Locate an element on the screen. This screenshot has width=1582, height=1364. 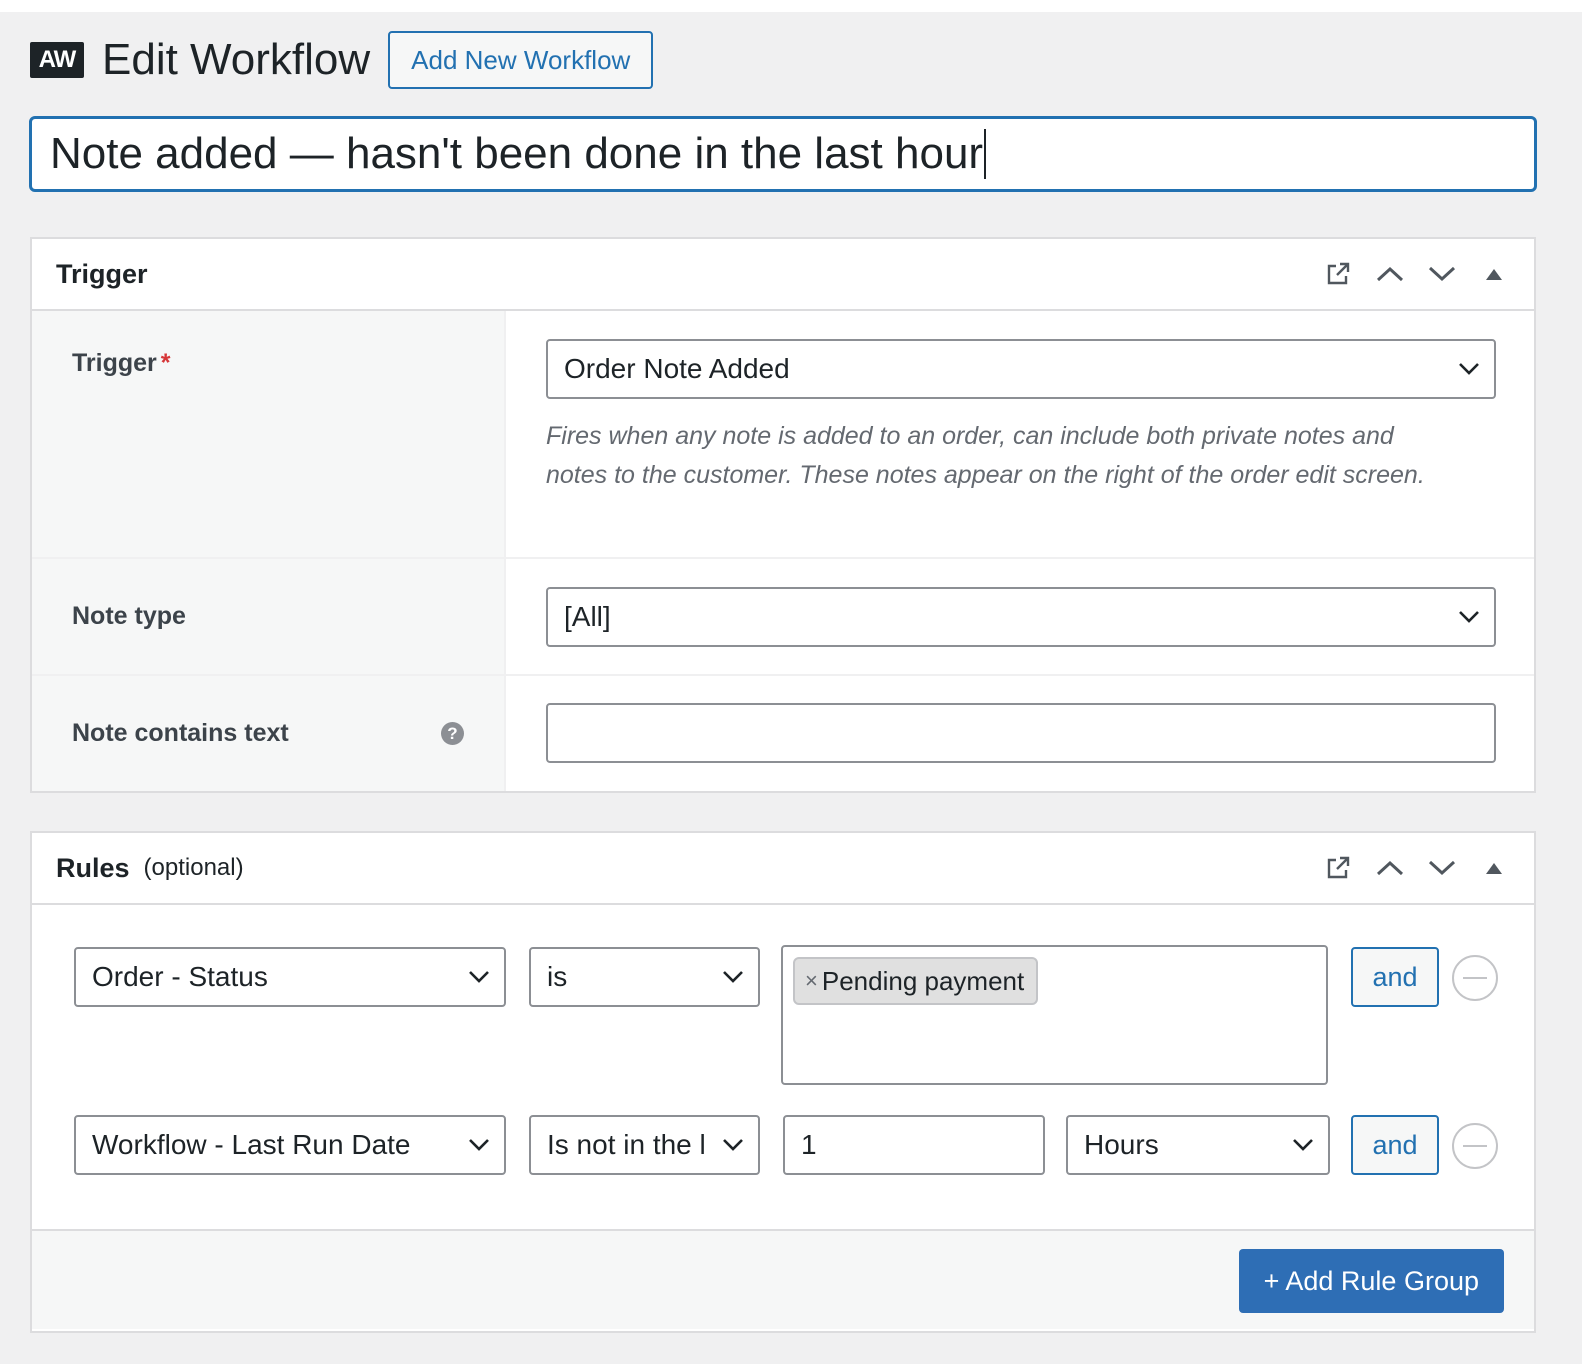
page-header: AW Edit Workflow Add New Workflow is located at coordinates (342, 60).